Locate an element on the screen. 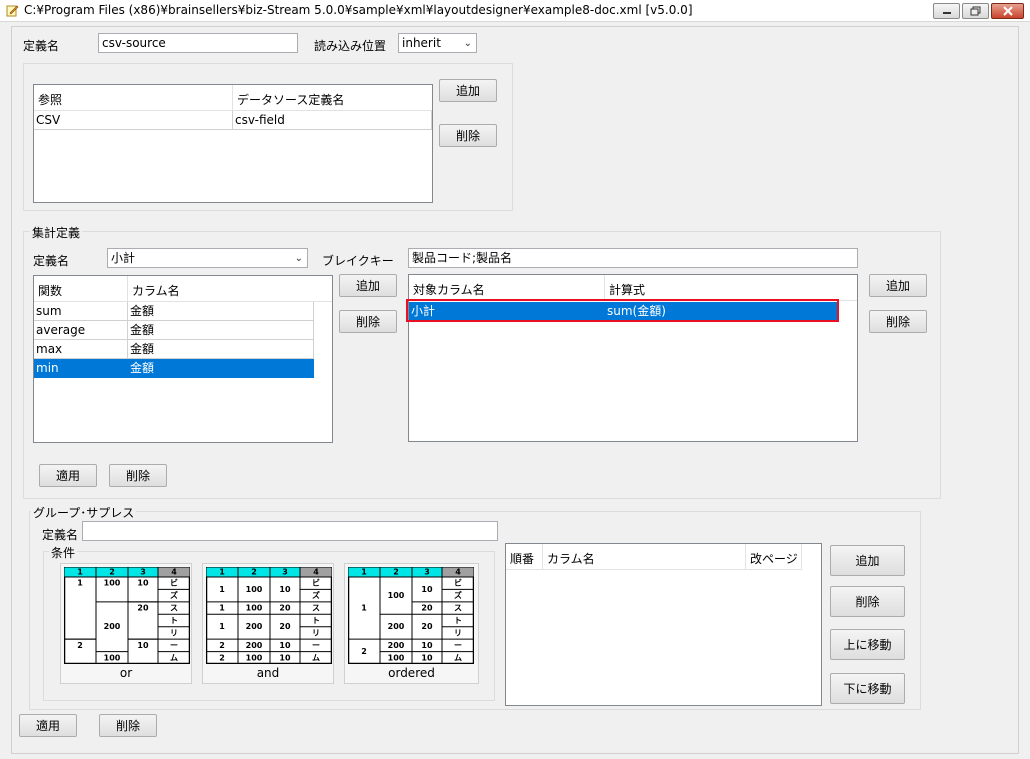 This screenshot has width=1030, height=759. function-table: 関数 カラム名 sum 金額 average 金額 max 金額 min 金額 is located at coordinates (183, 359).